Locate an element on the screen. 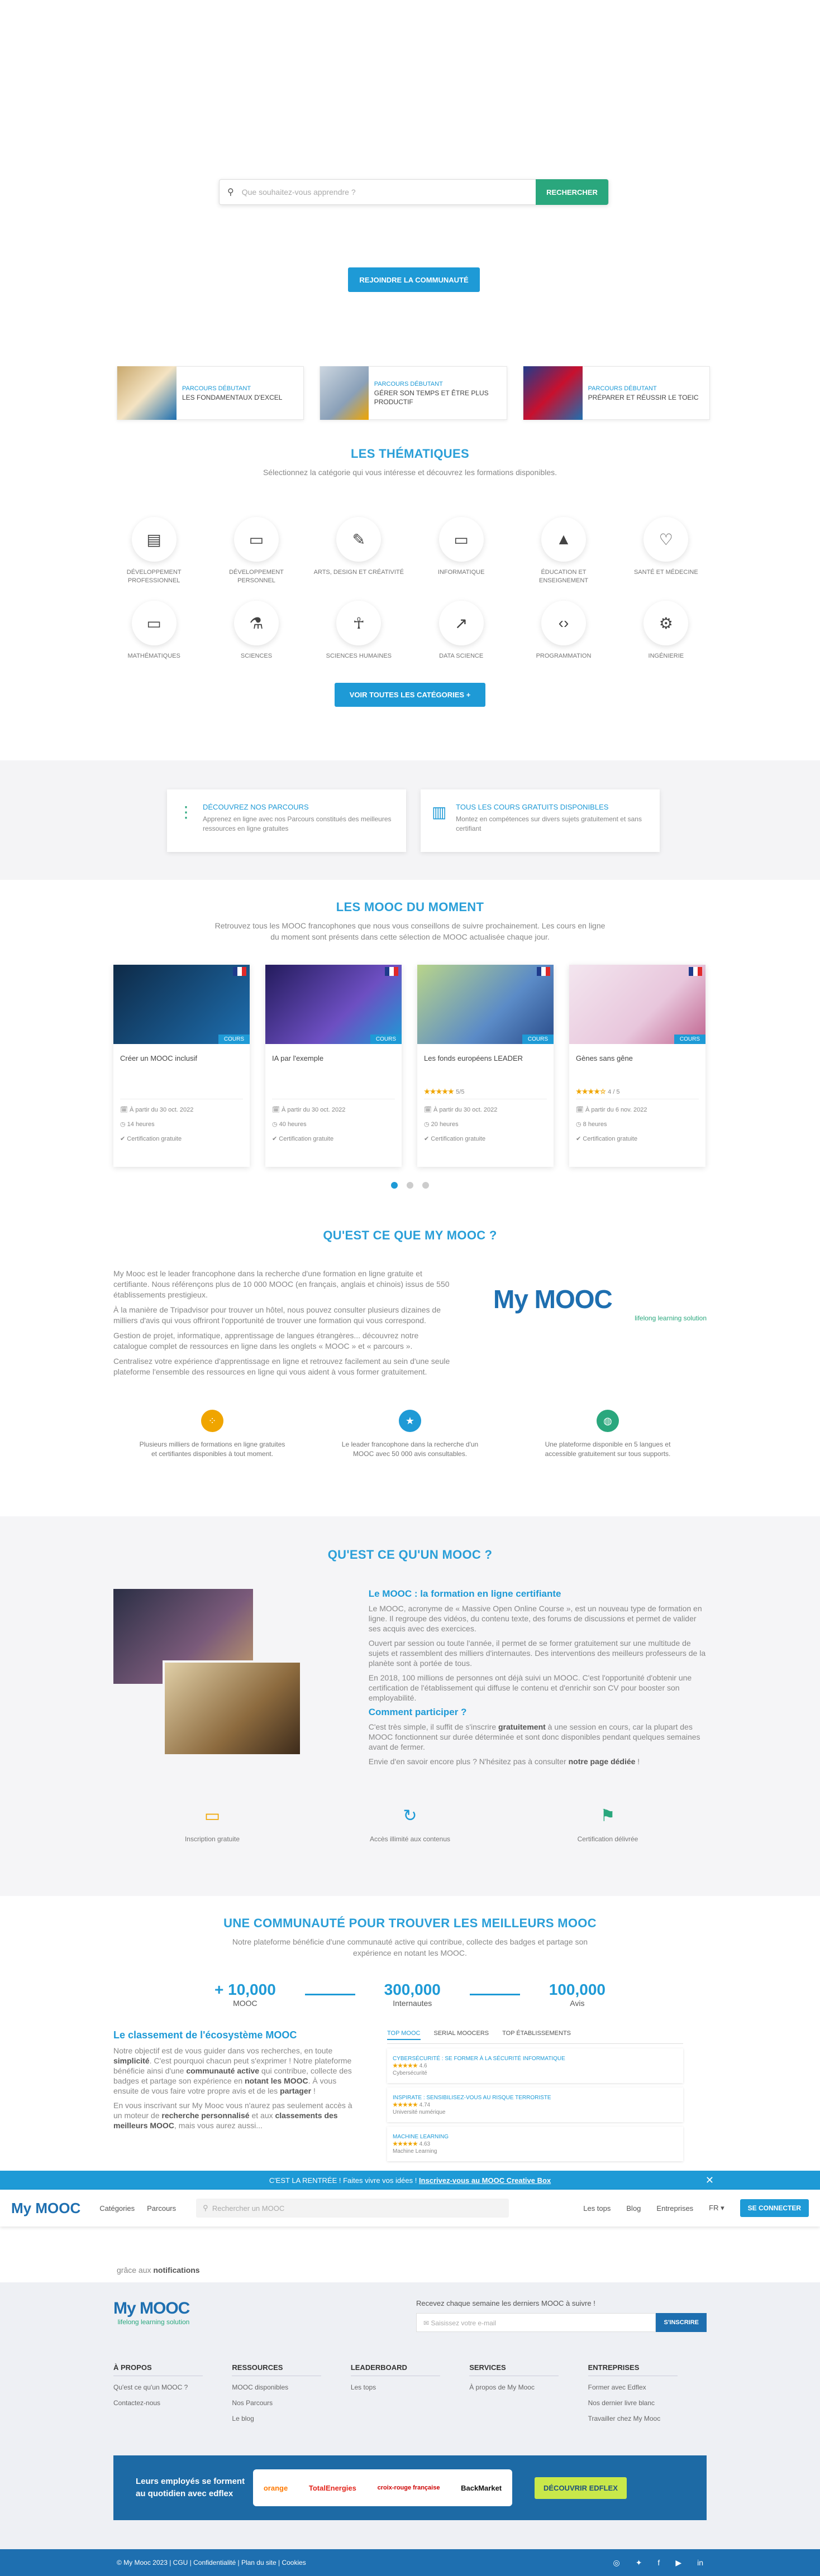 This screenshot has height=2576, width=820. footer-link: À propos de My Mooc is located at coordinates (528, 2387).